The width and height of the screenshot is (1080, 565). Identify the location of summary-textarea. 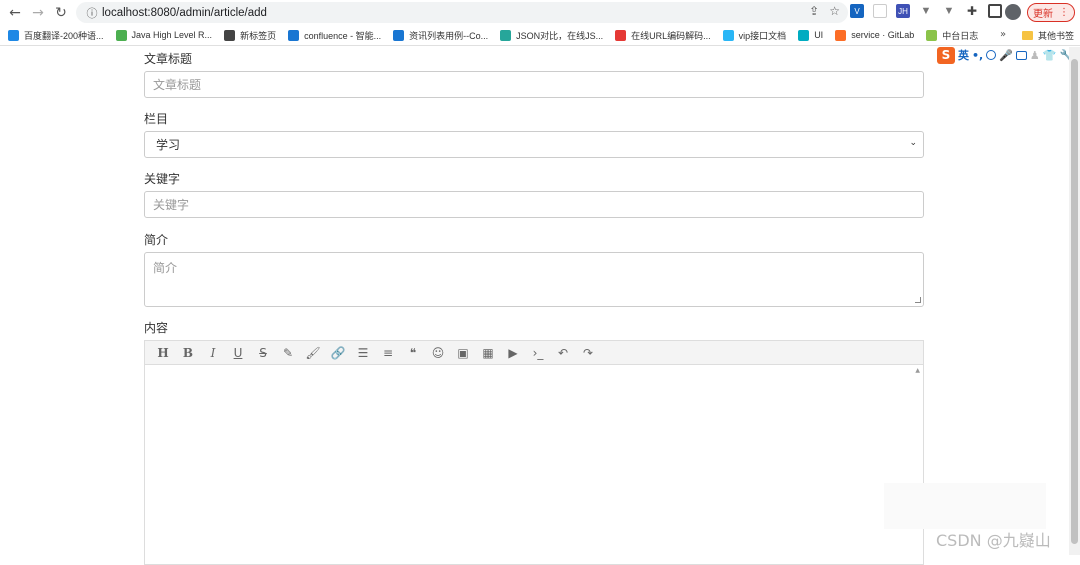
(534, 279).